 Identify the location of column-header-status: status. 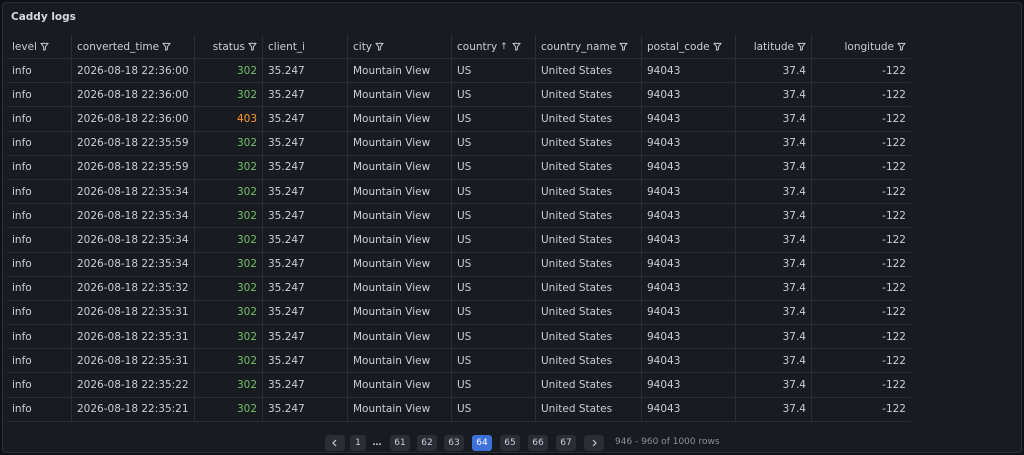
(228, 46).